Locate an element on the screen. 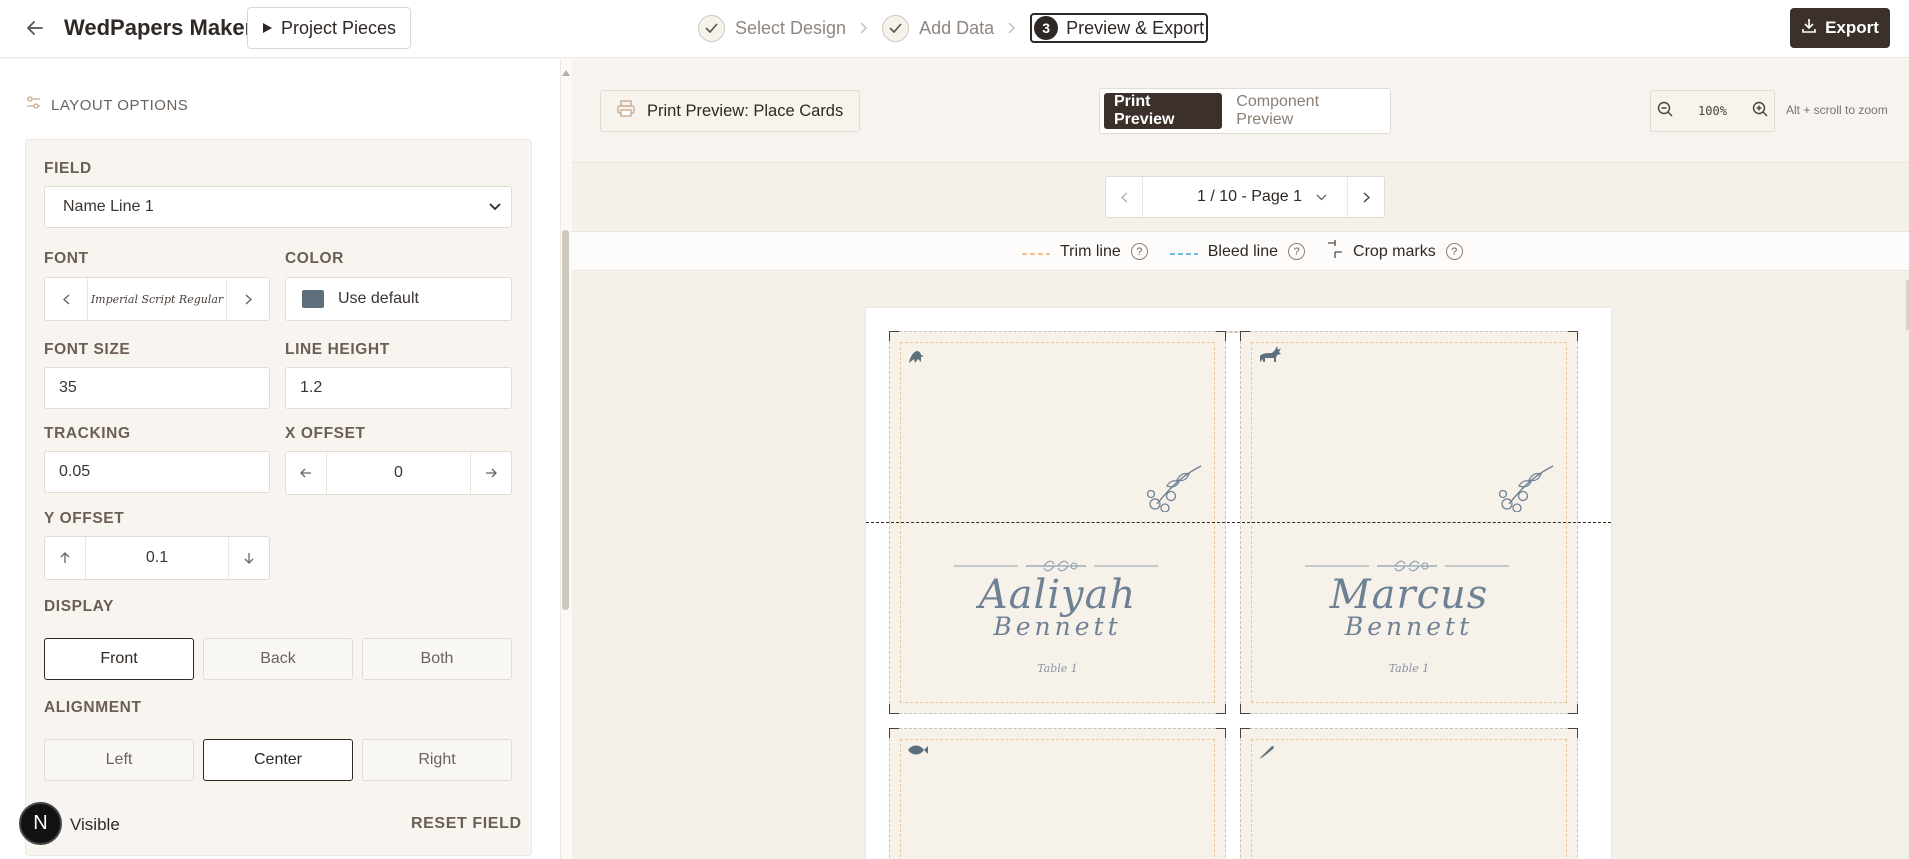 This screenshot has width=1909, height=859. visible-toggle: Visible is located at coordinates (95, 825).